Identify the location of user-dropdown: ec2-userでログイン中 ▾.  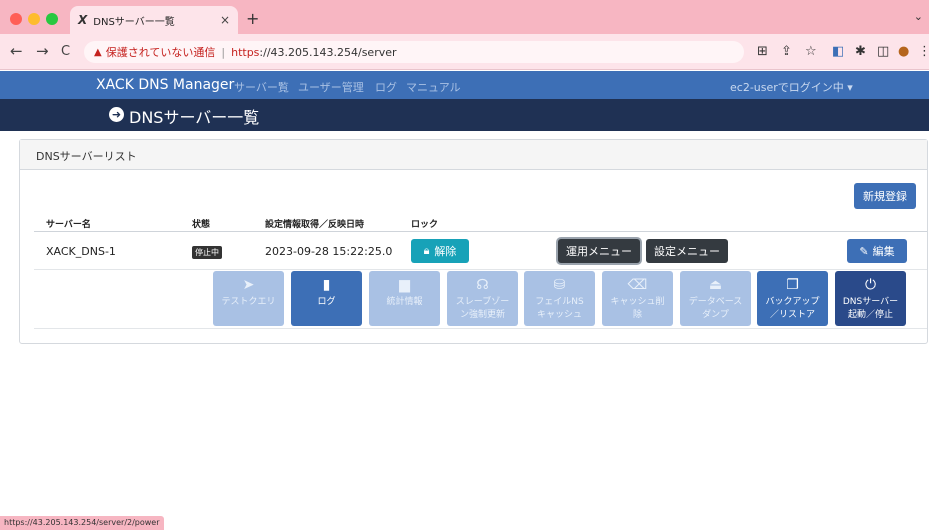
(791, 87).